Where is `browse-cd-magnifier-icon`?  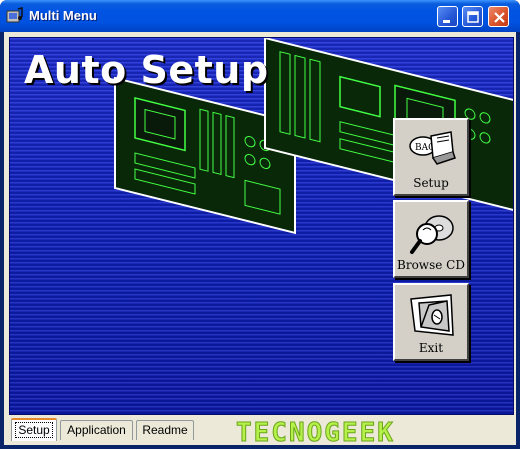
browse-cd-magnifier-icon is located at coordinates (432, 234).